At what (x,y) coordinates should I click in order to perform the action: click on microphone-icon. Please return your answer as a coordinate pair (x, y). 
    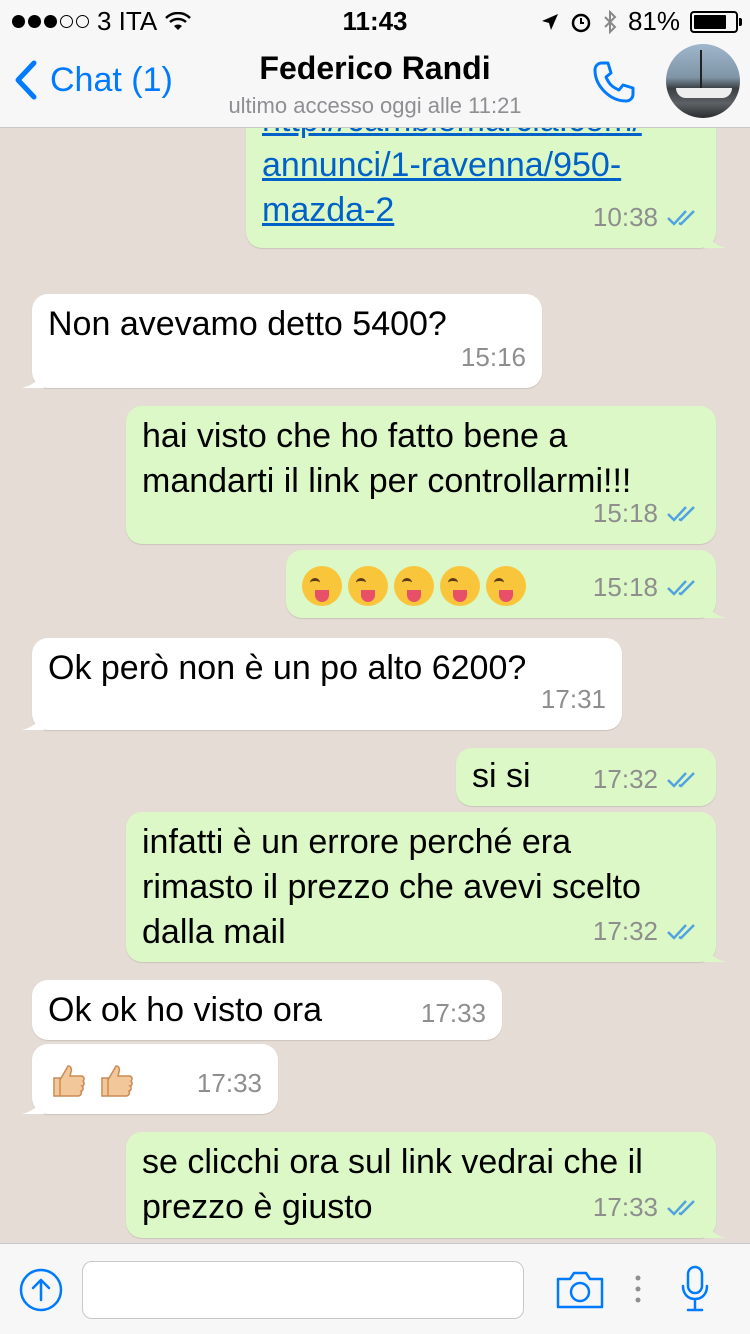
    Looking at the image, I should click on (695, 1288).